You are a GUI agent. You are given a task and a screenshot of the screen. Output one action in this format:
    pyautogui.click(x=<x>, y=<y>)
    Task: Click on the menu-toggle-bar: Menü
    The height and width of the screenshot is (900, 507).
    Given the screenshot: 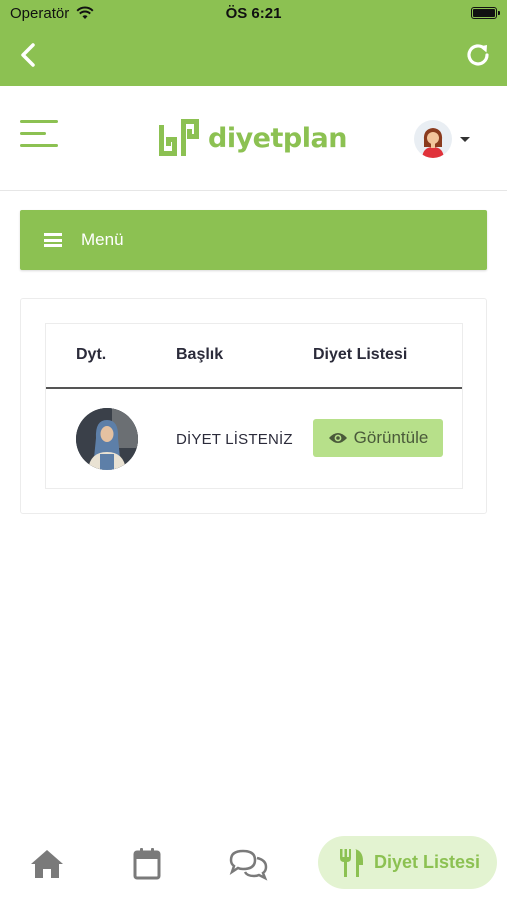 What is the action you would take?
    pyautogui.click(x=253, y=240)
    